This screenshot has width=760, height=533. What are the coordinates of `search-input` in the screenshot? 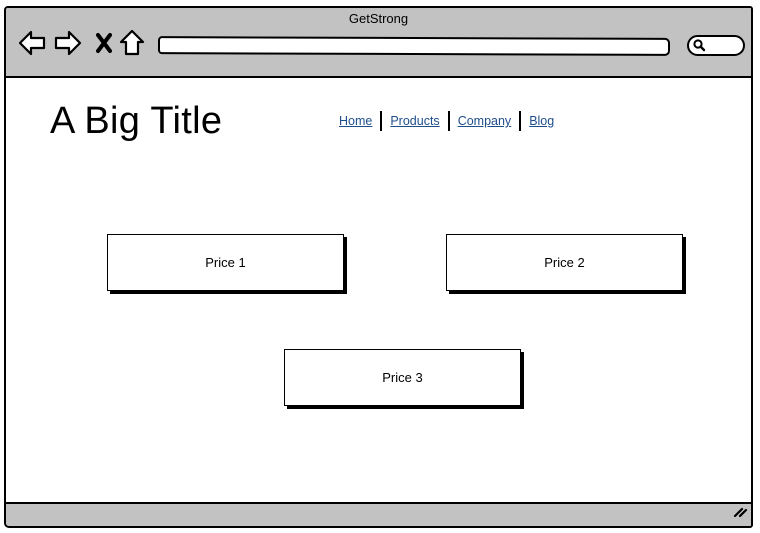 It's located at (716, 45).